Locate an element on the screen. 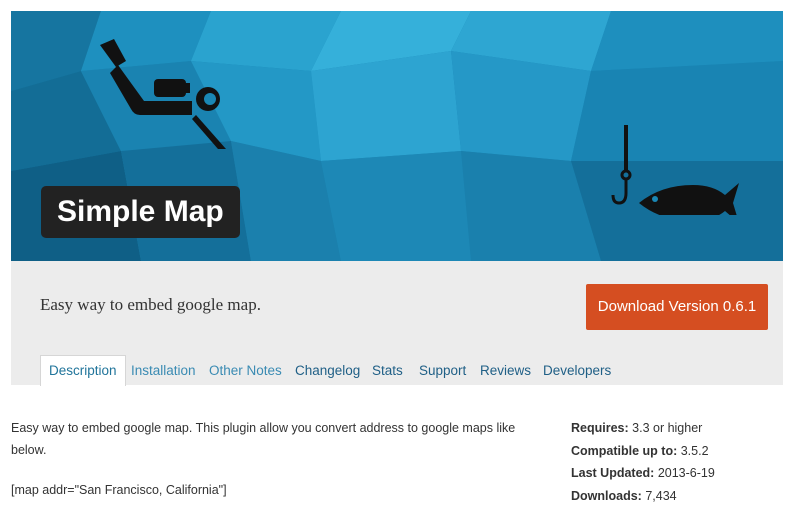  meta-label: Last Updated: is located at coordinates (613, 473).